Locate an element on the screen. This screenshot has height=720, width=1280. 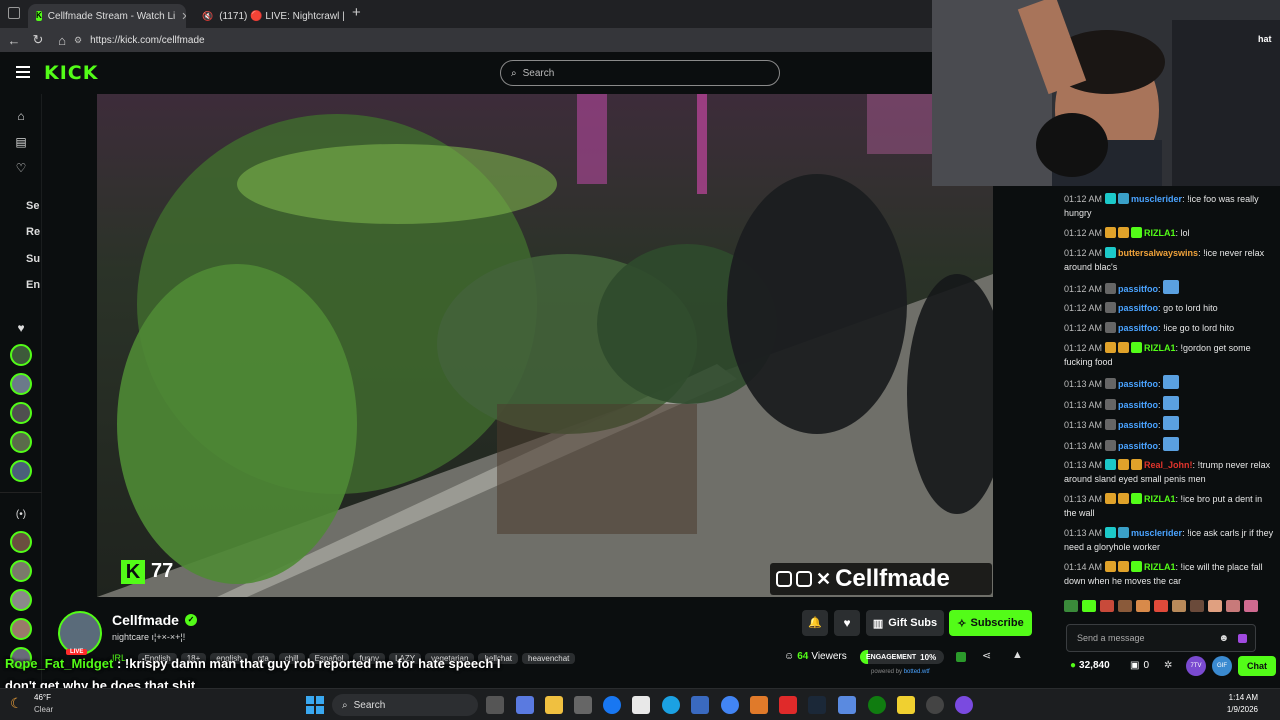
taskbar-search: ⌕ Search is located at coordinates (405, 705).